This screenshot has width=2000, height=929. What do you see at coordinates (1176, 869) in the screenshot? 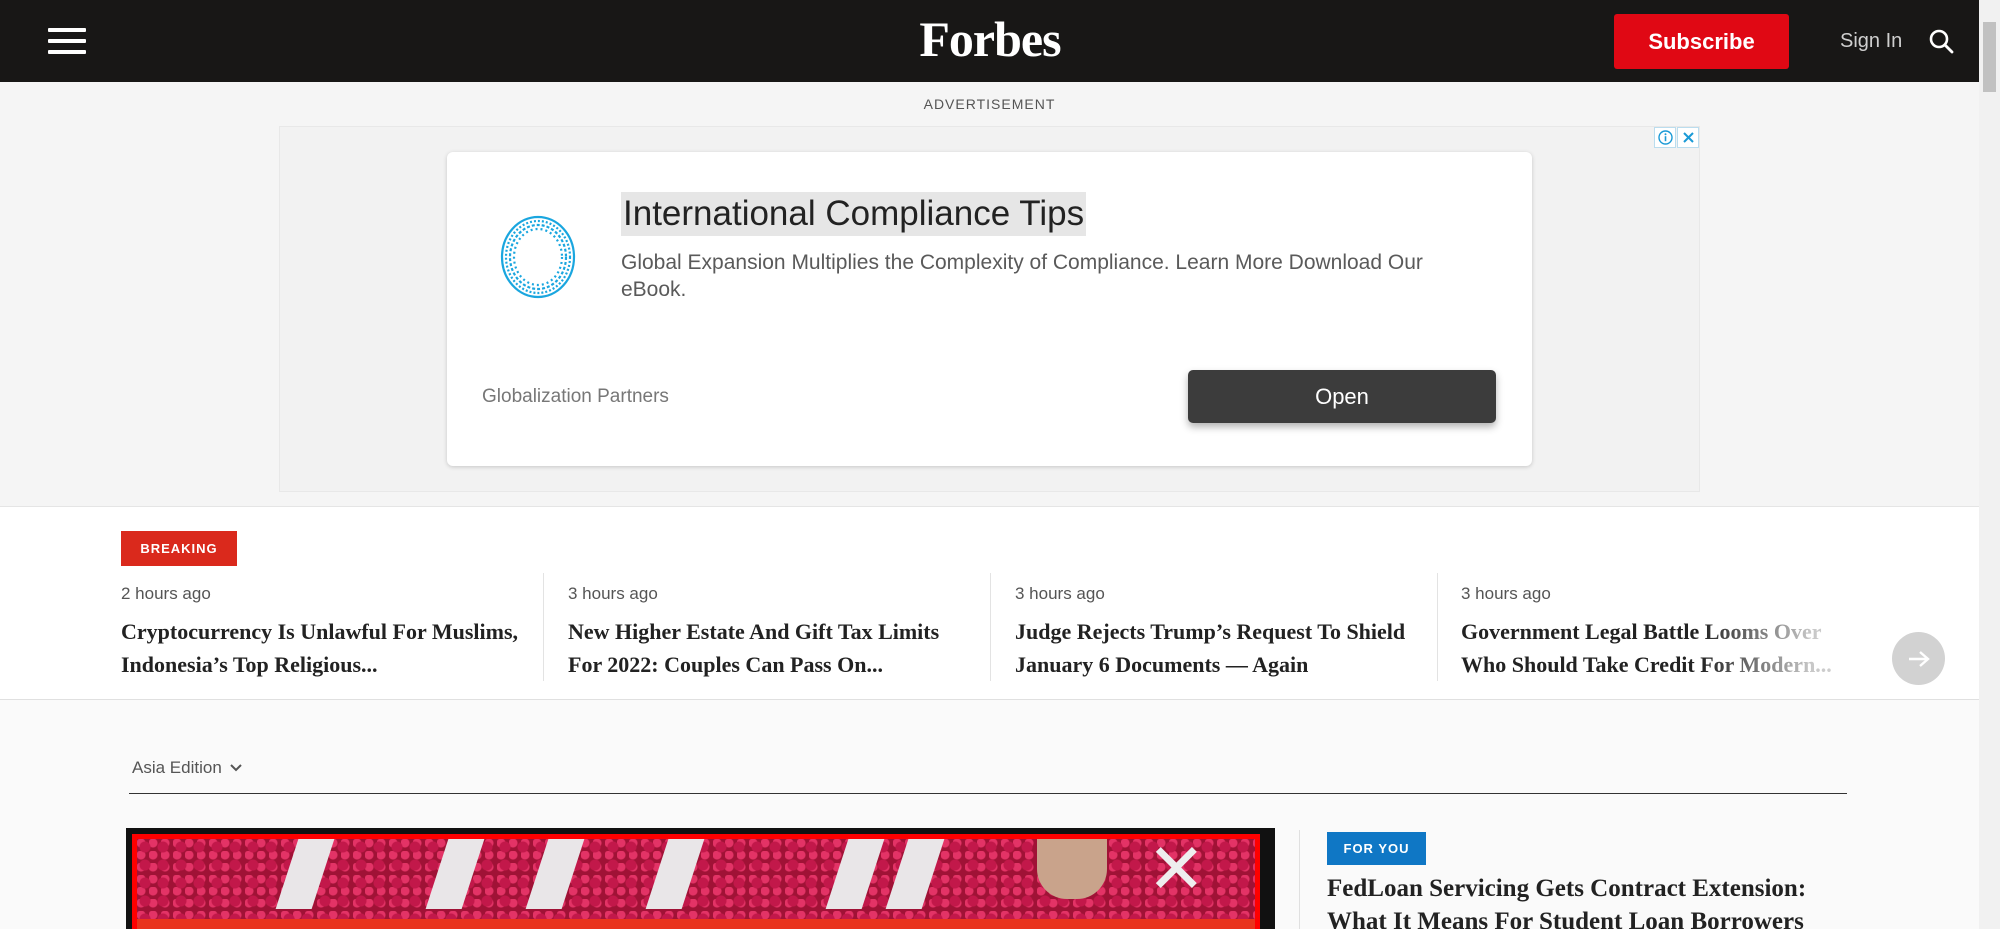
I see `x-shape: ✕` at bounding box center [1176, 869].